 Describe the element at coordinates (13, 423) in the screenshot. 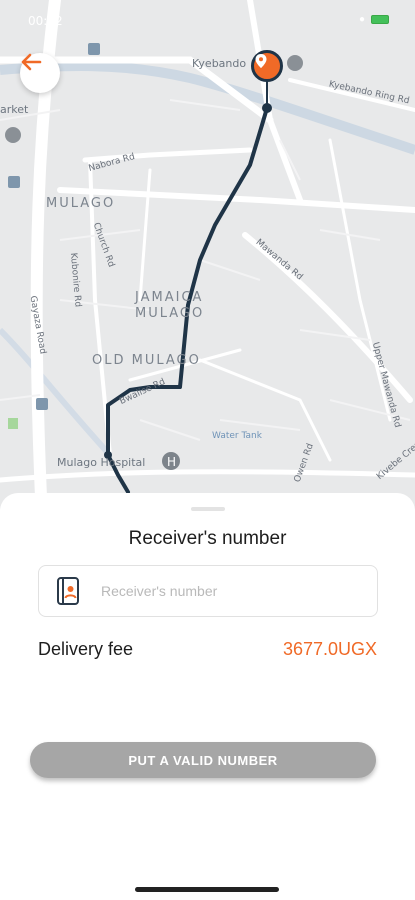

I see `park-area` at that location.